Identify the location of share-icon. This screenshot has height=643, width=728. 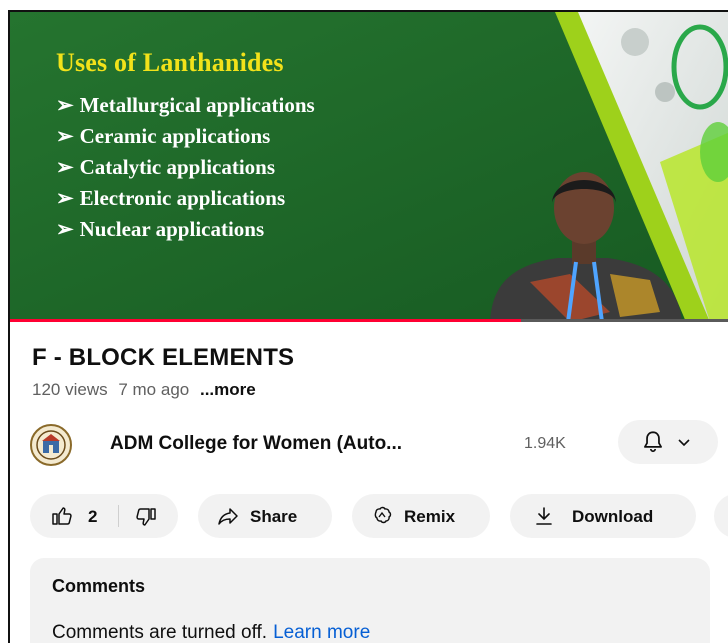
(228, 516).